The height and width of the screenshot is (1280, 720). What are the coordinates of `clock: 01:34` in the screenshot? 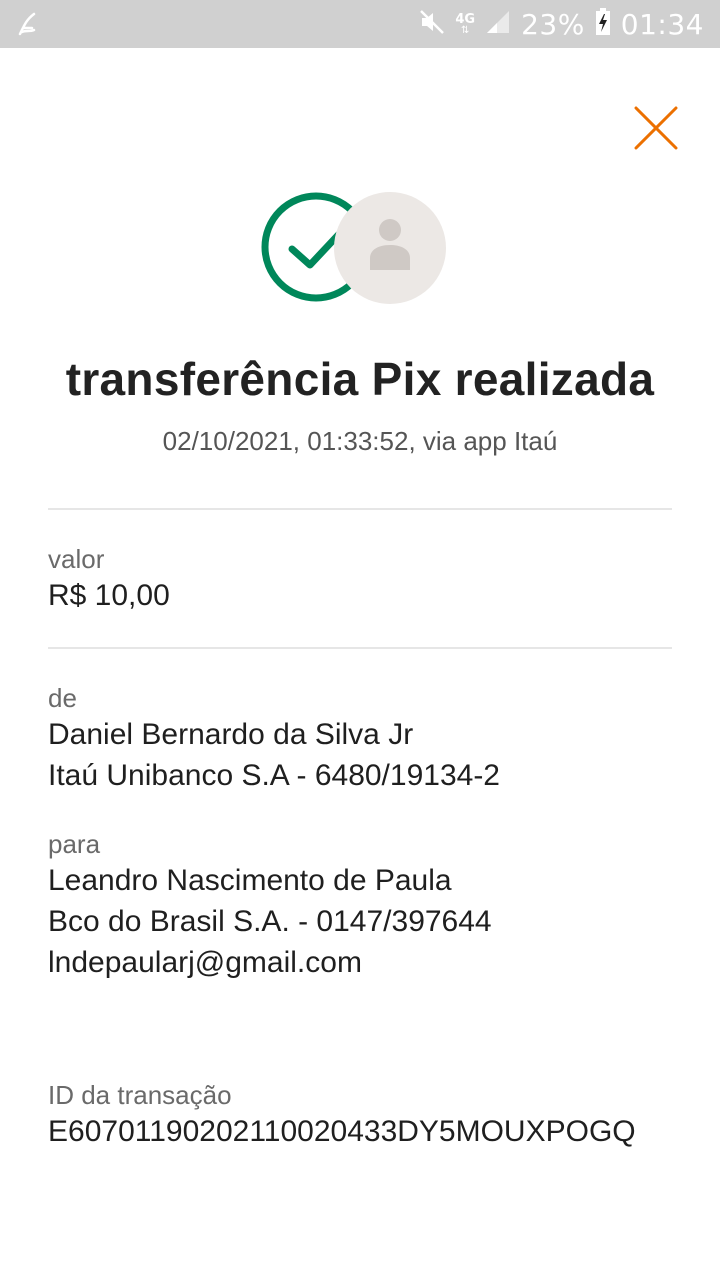 It's located at (662, 24).